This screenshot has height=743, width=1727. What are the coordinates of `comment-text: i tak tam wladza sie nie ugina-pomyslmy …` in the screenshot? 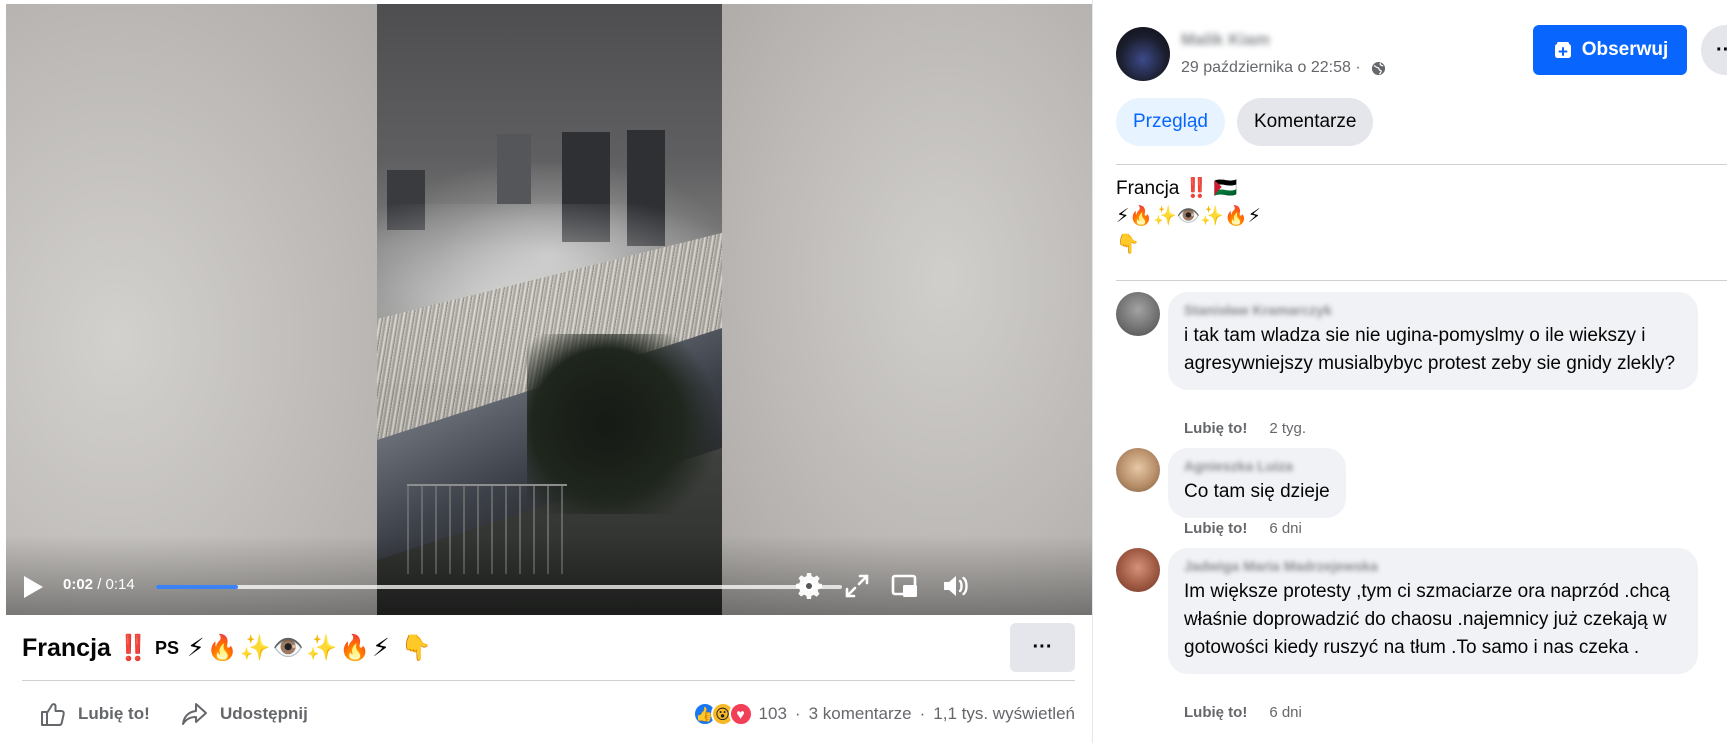 It's located at (1430, 349).